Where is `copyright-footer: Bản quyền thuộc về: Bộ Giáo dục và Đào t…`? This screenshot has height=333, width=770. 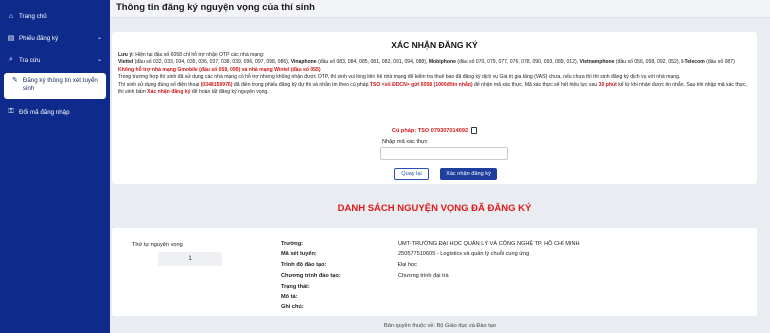
copyright-footer: Bản quyền thuộc về: Bộ Giáo dục và Đào t… is located at coordinates (440, 325).